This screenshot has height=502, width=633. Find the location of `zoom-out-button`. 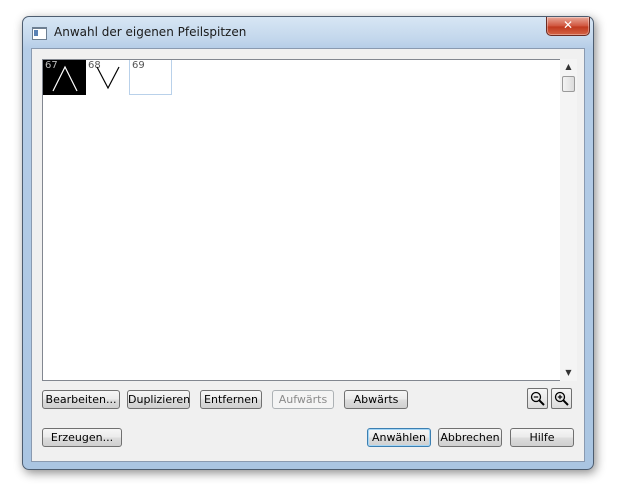

zoom-out-button is located at coordinates (537, 398).